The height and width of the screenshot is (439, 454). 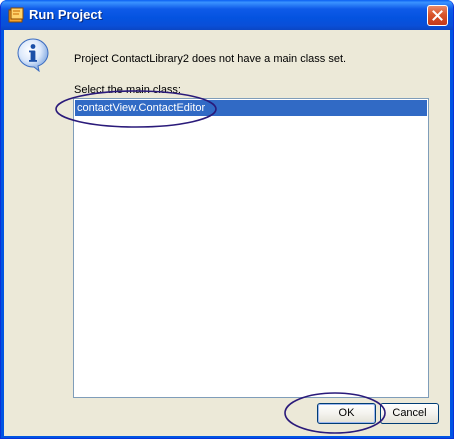 What do you see at coordinates (346, 413) in the screenshot?
I see `ok-button: OK` at bounding box center [346, 413].